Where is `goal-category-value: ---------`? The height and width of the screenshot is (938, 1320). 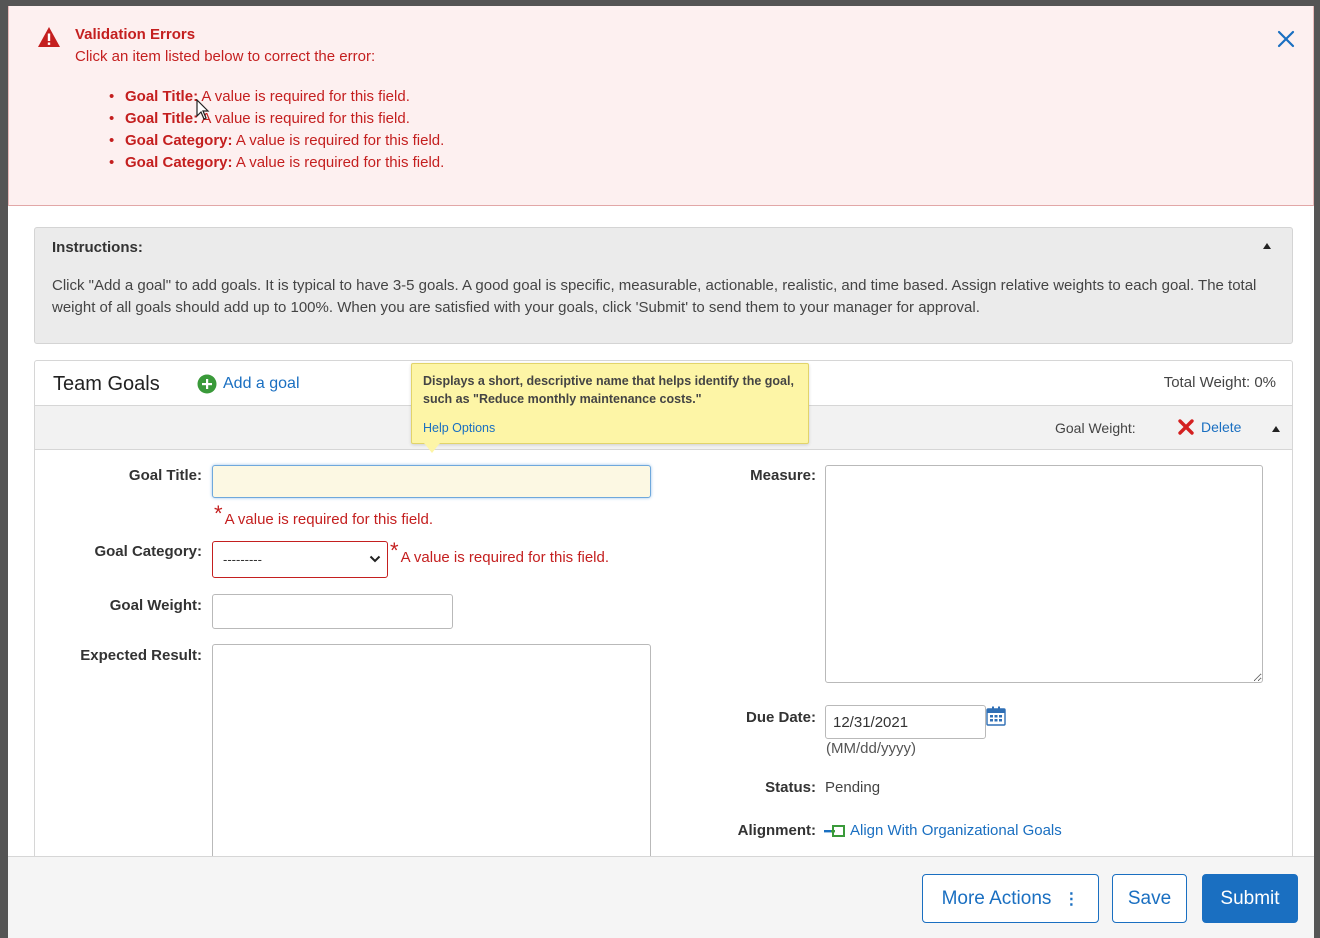 goal-category-value: --------- is located at coordinates (242, 559).